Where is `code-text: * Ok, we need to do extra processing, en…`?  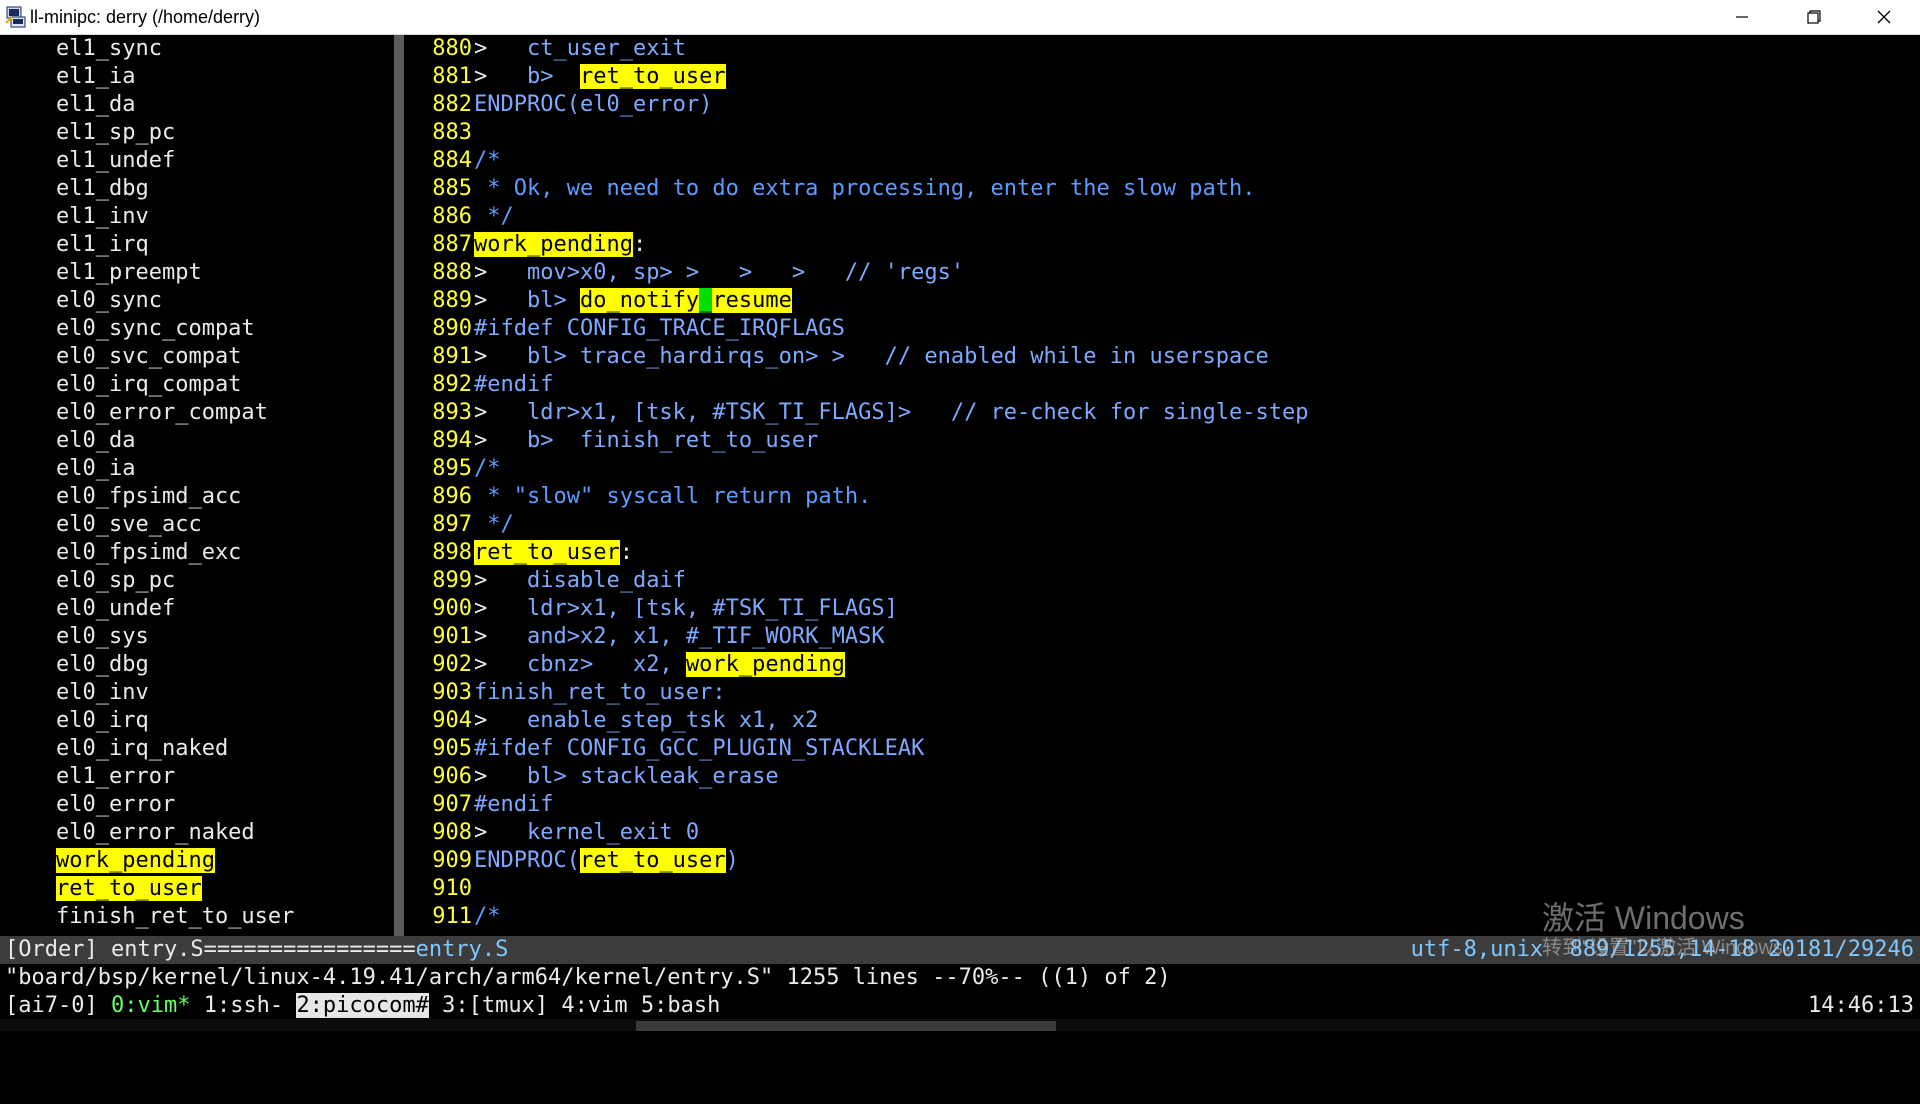 code-text: * Ok, we need to do extra processing, en… is located at coordinates (864, 188).